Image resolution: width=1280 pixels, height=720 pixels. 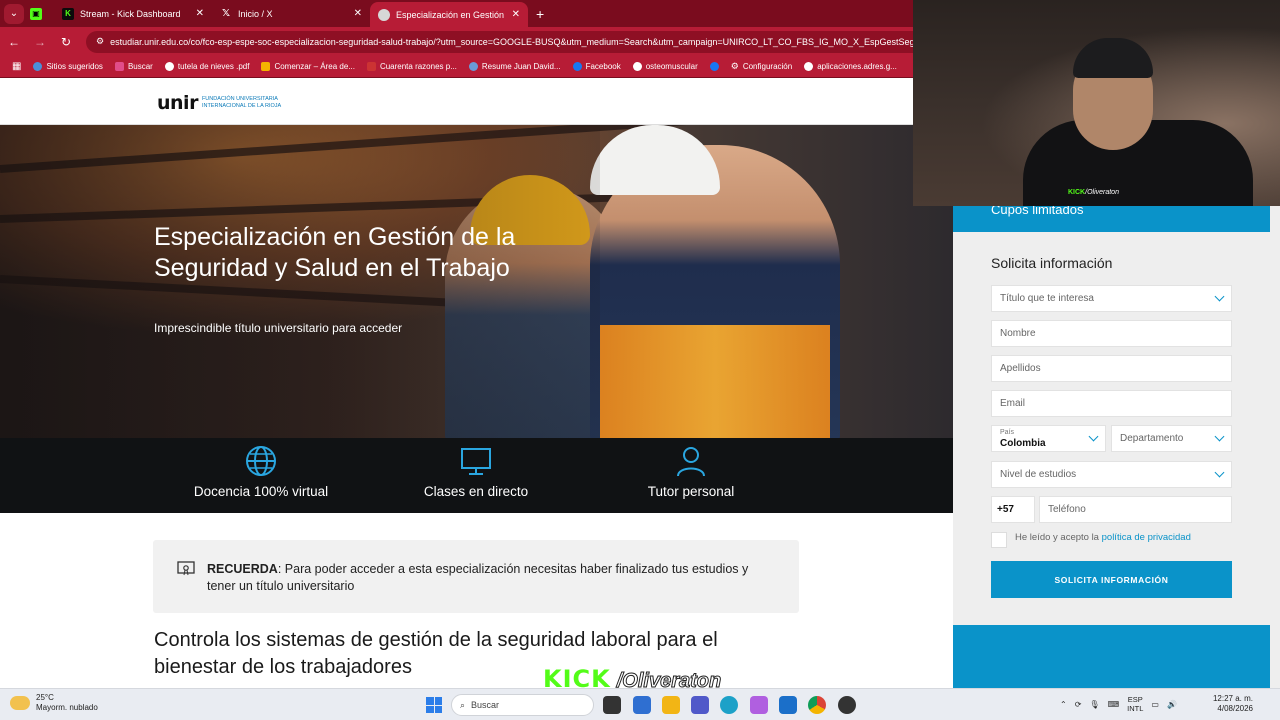 I want to click on tab-search-button: ⌄, so click(x=14, y=13).